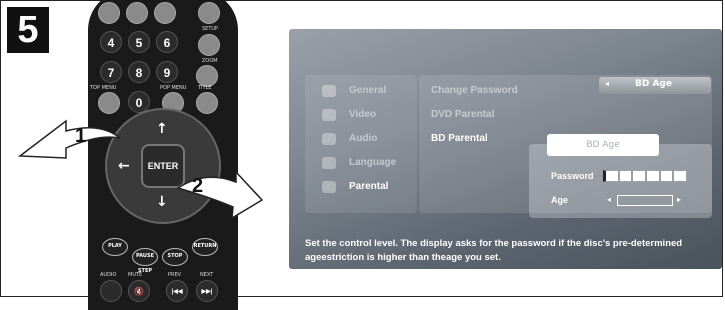 The image size is (725, 310). I want to click on bd-age-selector-label: BD Age, so click(653, 84).